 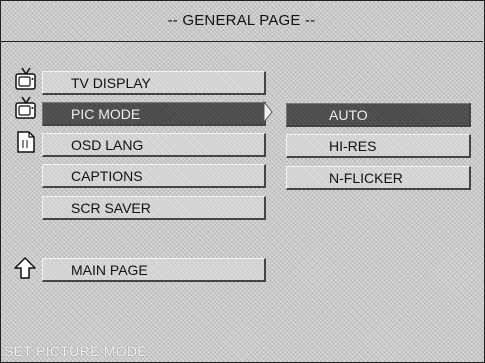 I want to click on main-page-button: MAIN PAGE, so click(x=154, y=270).